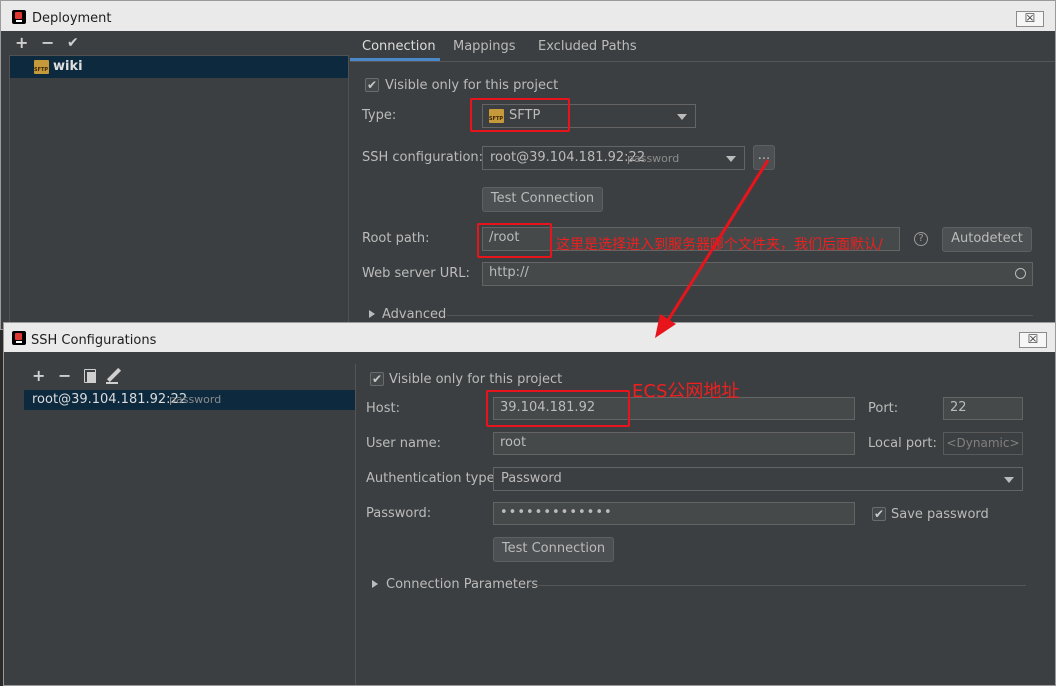 The image size is (1056, 686). Describe the element at coordinates (68, 66) in the screenshot. I see `server-item-label: wiki` at that location.